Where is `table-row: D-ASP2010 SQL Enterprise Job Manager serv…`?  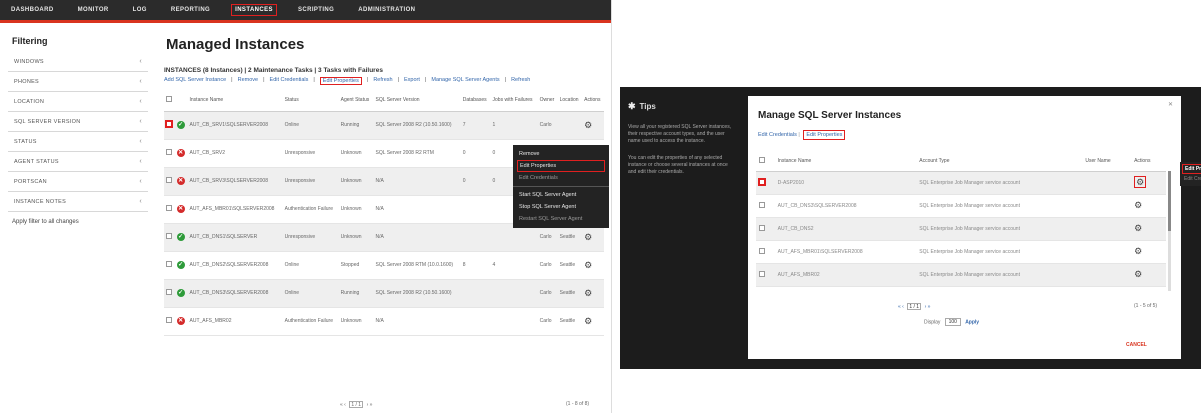
table-row: D-ASP2010 SQL Enterprise Job Manager serv… is located at coordinates (961, 183).